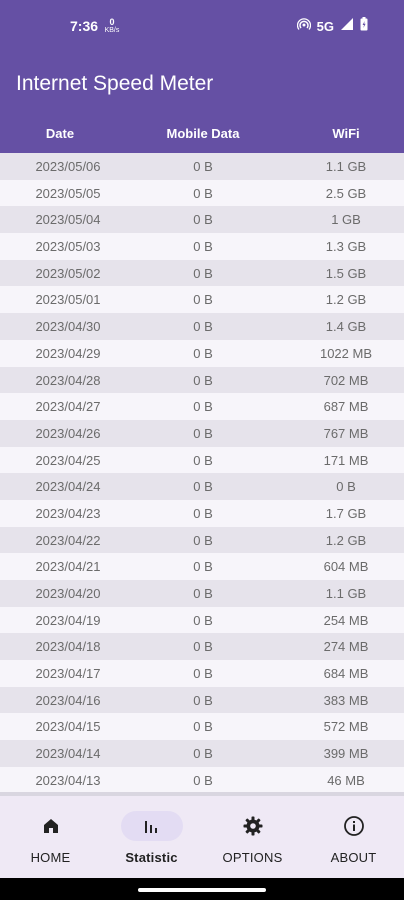 The height and width of the screenshot is (900, 404). I want to click on status-time: 7:36, so click(84, 26).